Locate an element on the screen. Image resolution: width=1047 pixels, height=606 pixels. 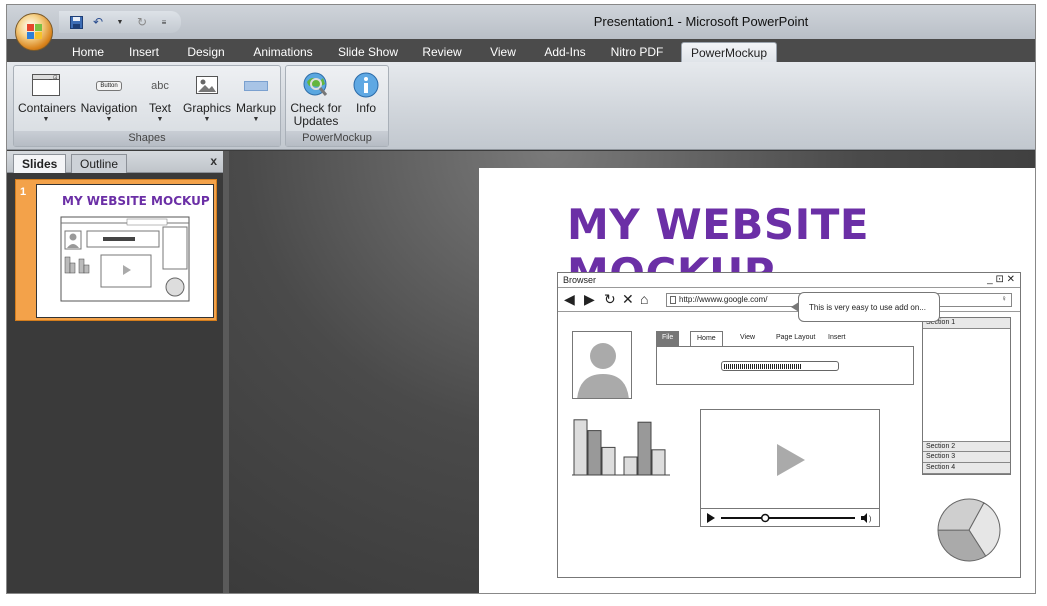
containers-button: _ ⊡ x Containers ▼ is located at coordinates (47, 97).